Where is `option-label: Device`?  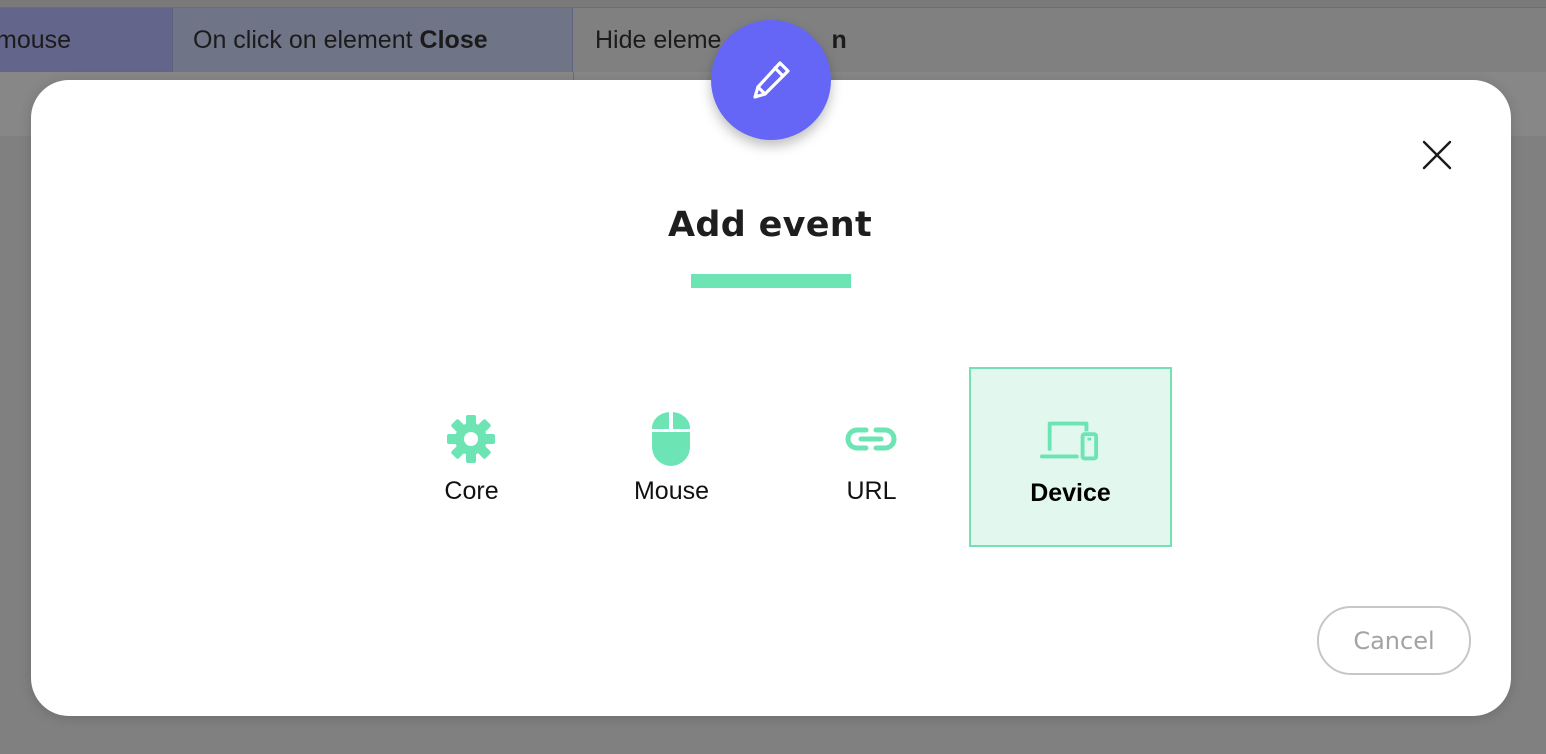 option-label: Device is located at coordinates (1070, 493).